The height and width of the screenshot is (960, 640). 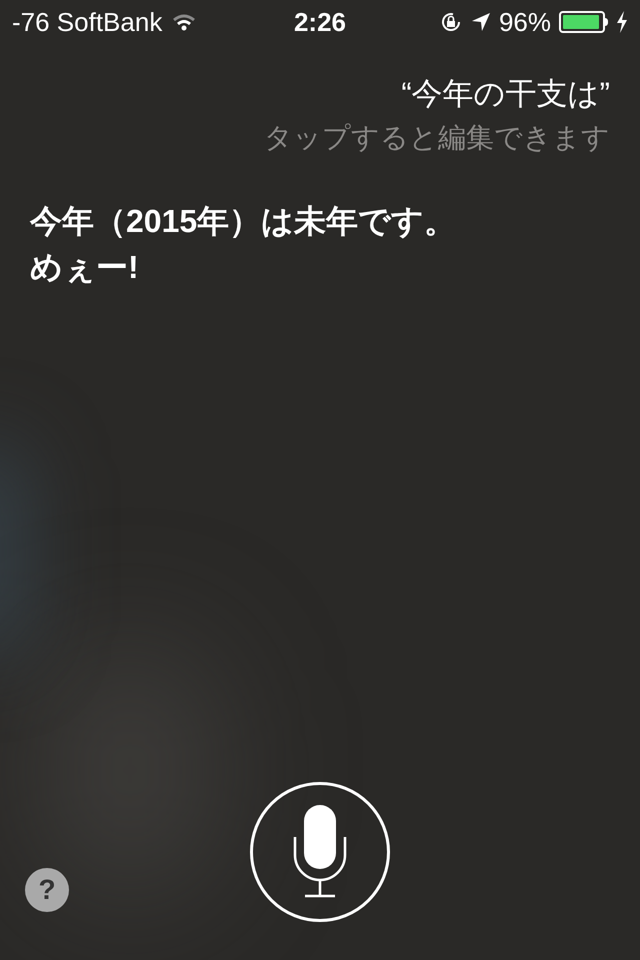 What do you see at coordinates (85, 267) in the screenshot?
I see `answer-text: めぇー!` at bounding box center [85, 267].